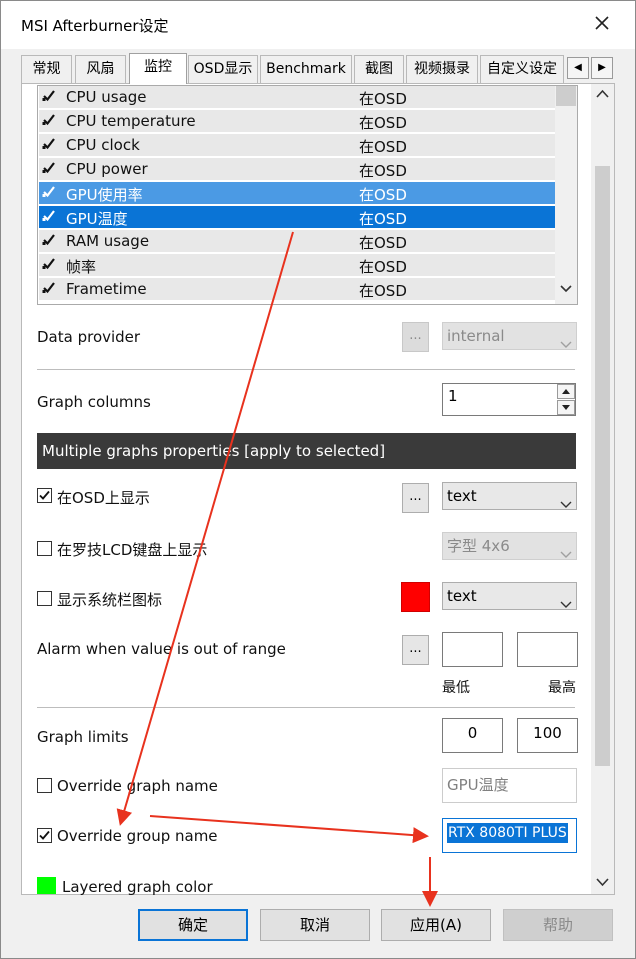  I want to click on show-in-osd-select: text, so click(509, 496).